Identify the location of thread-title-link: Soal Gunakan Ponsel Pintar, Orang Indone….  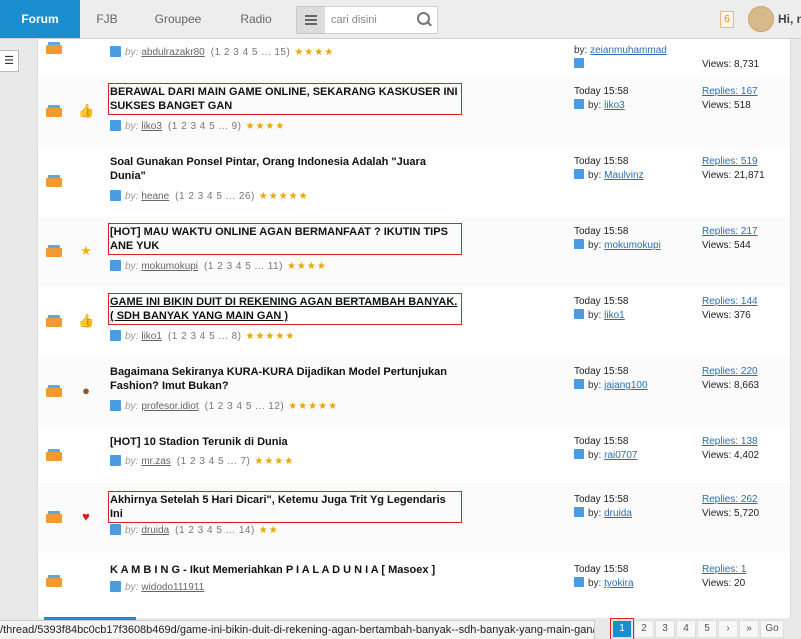
(285, 169).